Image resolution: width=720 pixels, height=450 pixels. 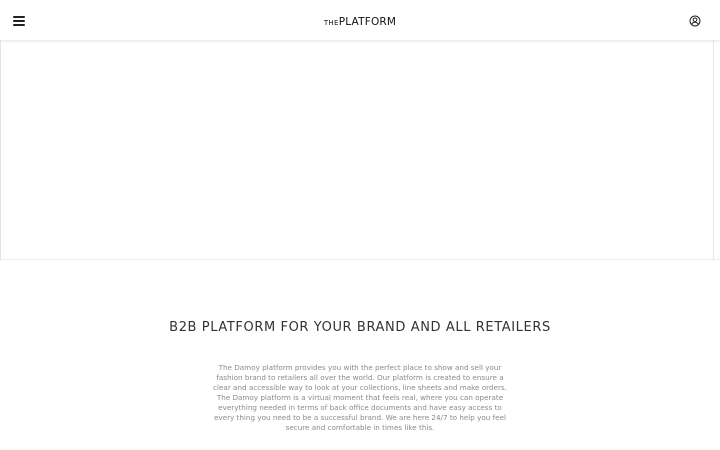 I want to click on logo-prefix: THE, so click(x=331, y=23).